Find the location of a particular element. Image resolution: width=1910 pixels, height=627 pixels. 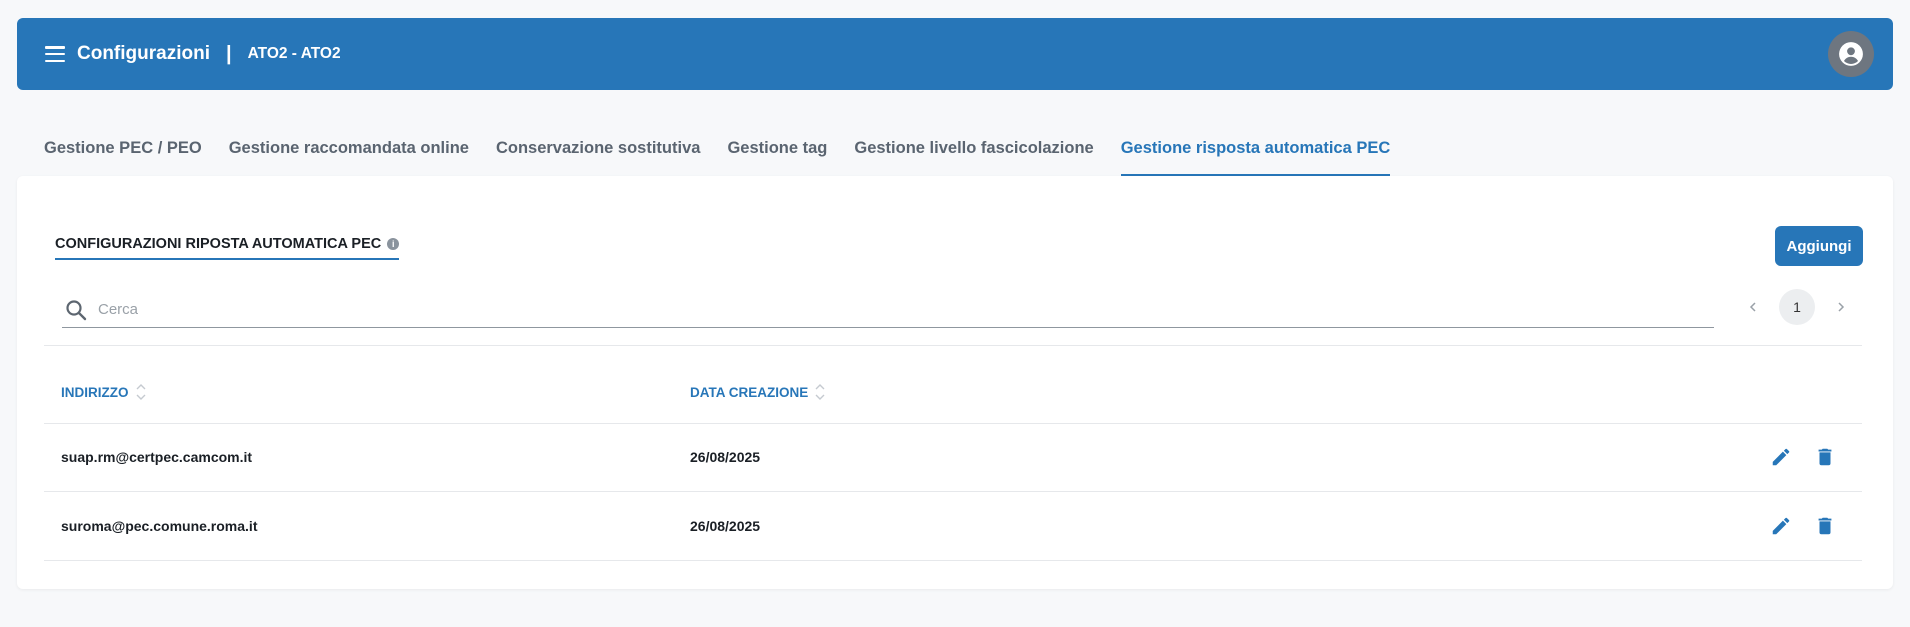

section-title: CONFIGURAZIONI RIPOSTA AUTOMATICA PEC i is located at coordinates (227, 248).